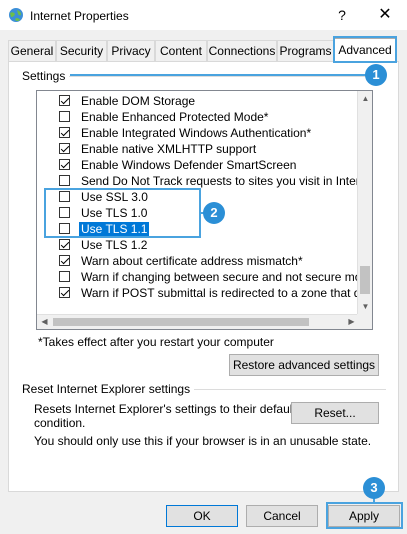 The image size is (407, 534). What do you see at coordinates (169, 149) in the screenshot?
I see `setting-label: Enable native XMLHTTP support` at bounding box center [169, 149].